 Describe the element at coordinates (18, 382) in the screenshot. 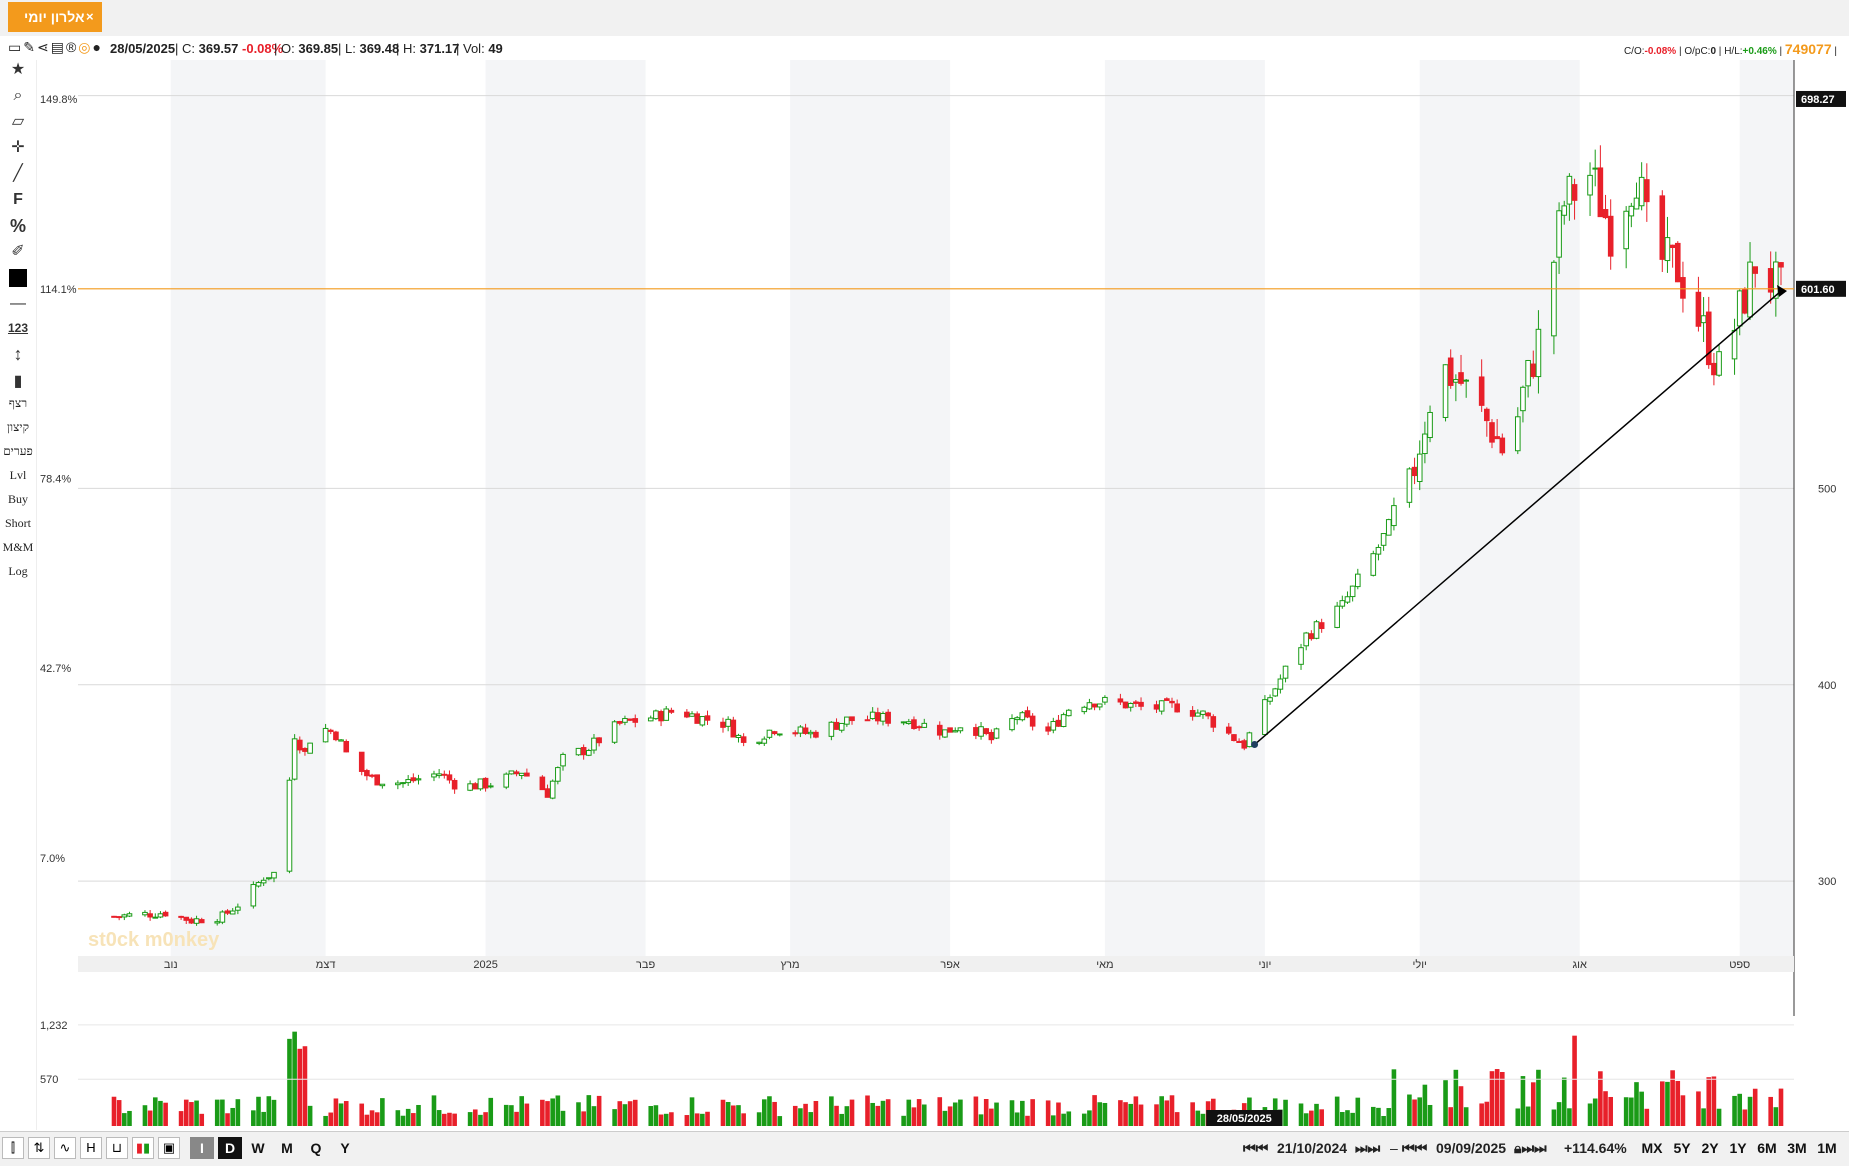

I see `candle-style-icon: ▮` at that location.